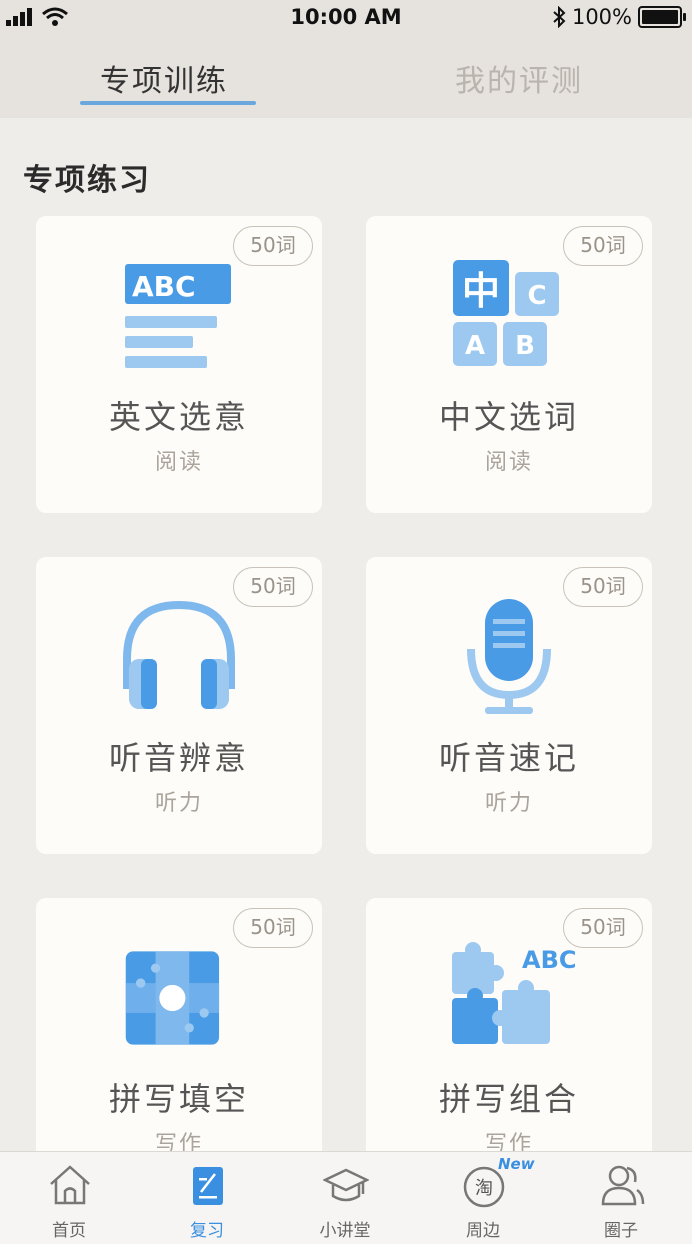 The width and height of the screenshot is (692, 1244). I want to click on microphone-icon, so click(509, 656).